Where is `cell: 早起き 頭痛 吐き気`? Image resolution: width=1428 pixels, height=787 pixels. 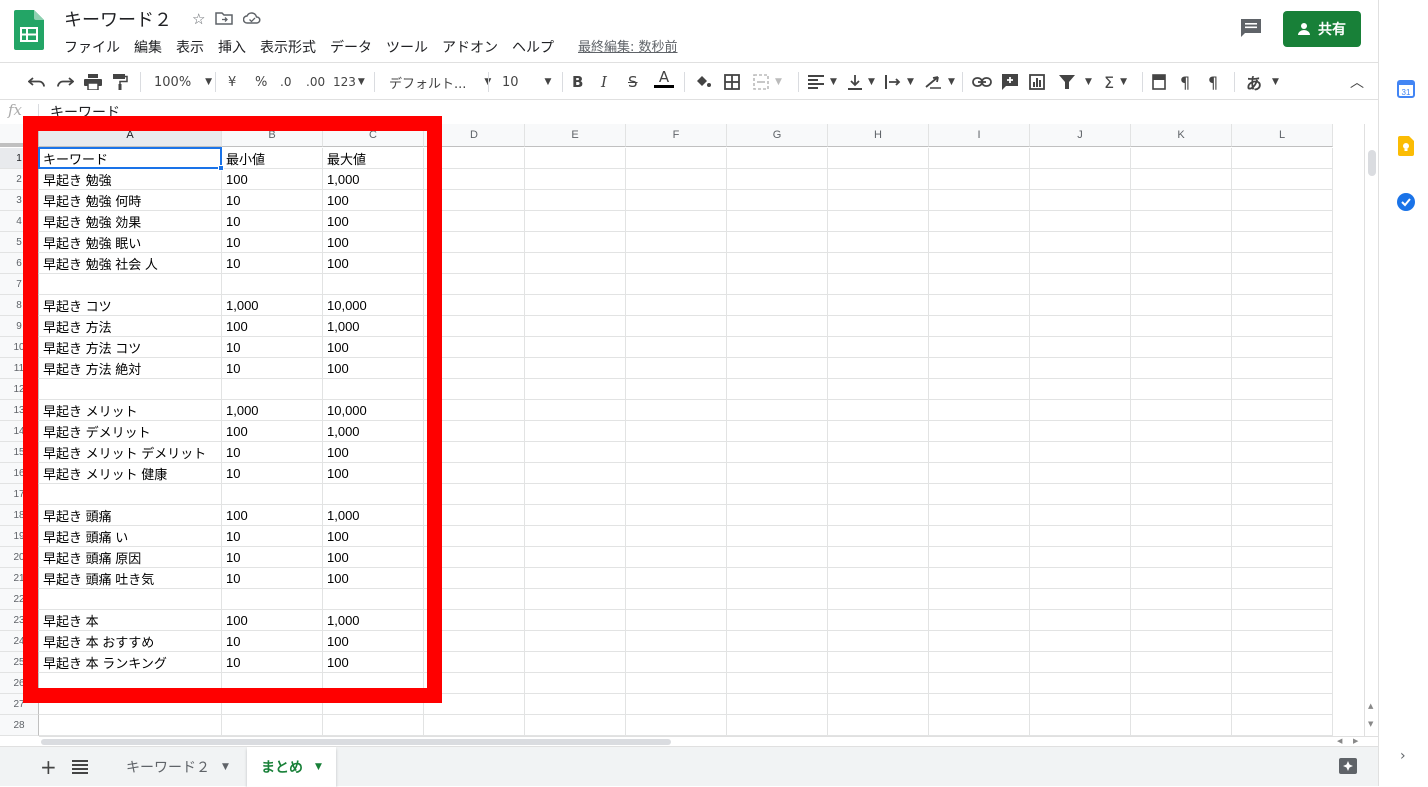
cell: 早起き 頭痛 吐き気 is located at coordinates (130, 578).